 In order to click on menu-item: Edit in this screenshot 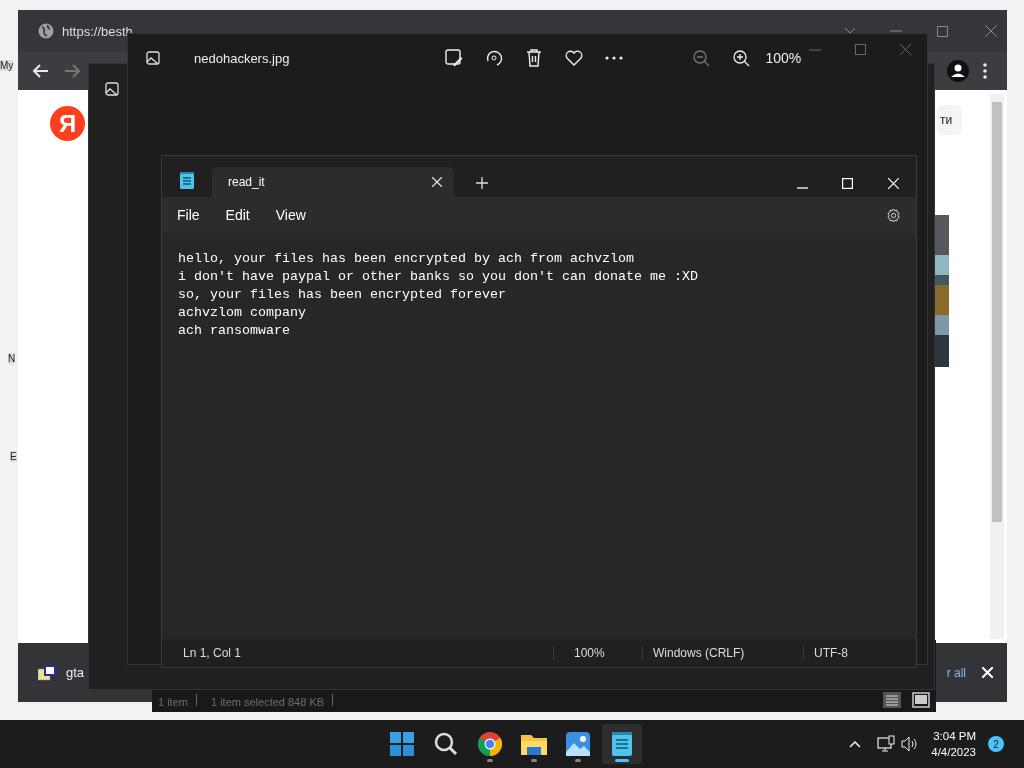, I will do `click(237, 215)`.